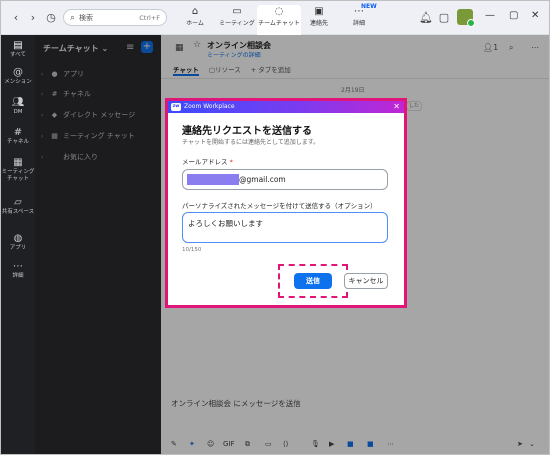  What do you see at coordinates (237, 19) in the screenshot?
I see `nav-tab-meetings: ▭ ミーティング` at bounding box center [237, 19].